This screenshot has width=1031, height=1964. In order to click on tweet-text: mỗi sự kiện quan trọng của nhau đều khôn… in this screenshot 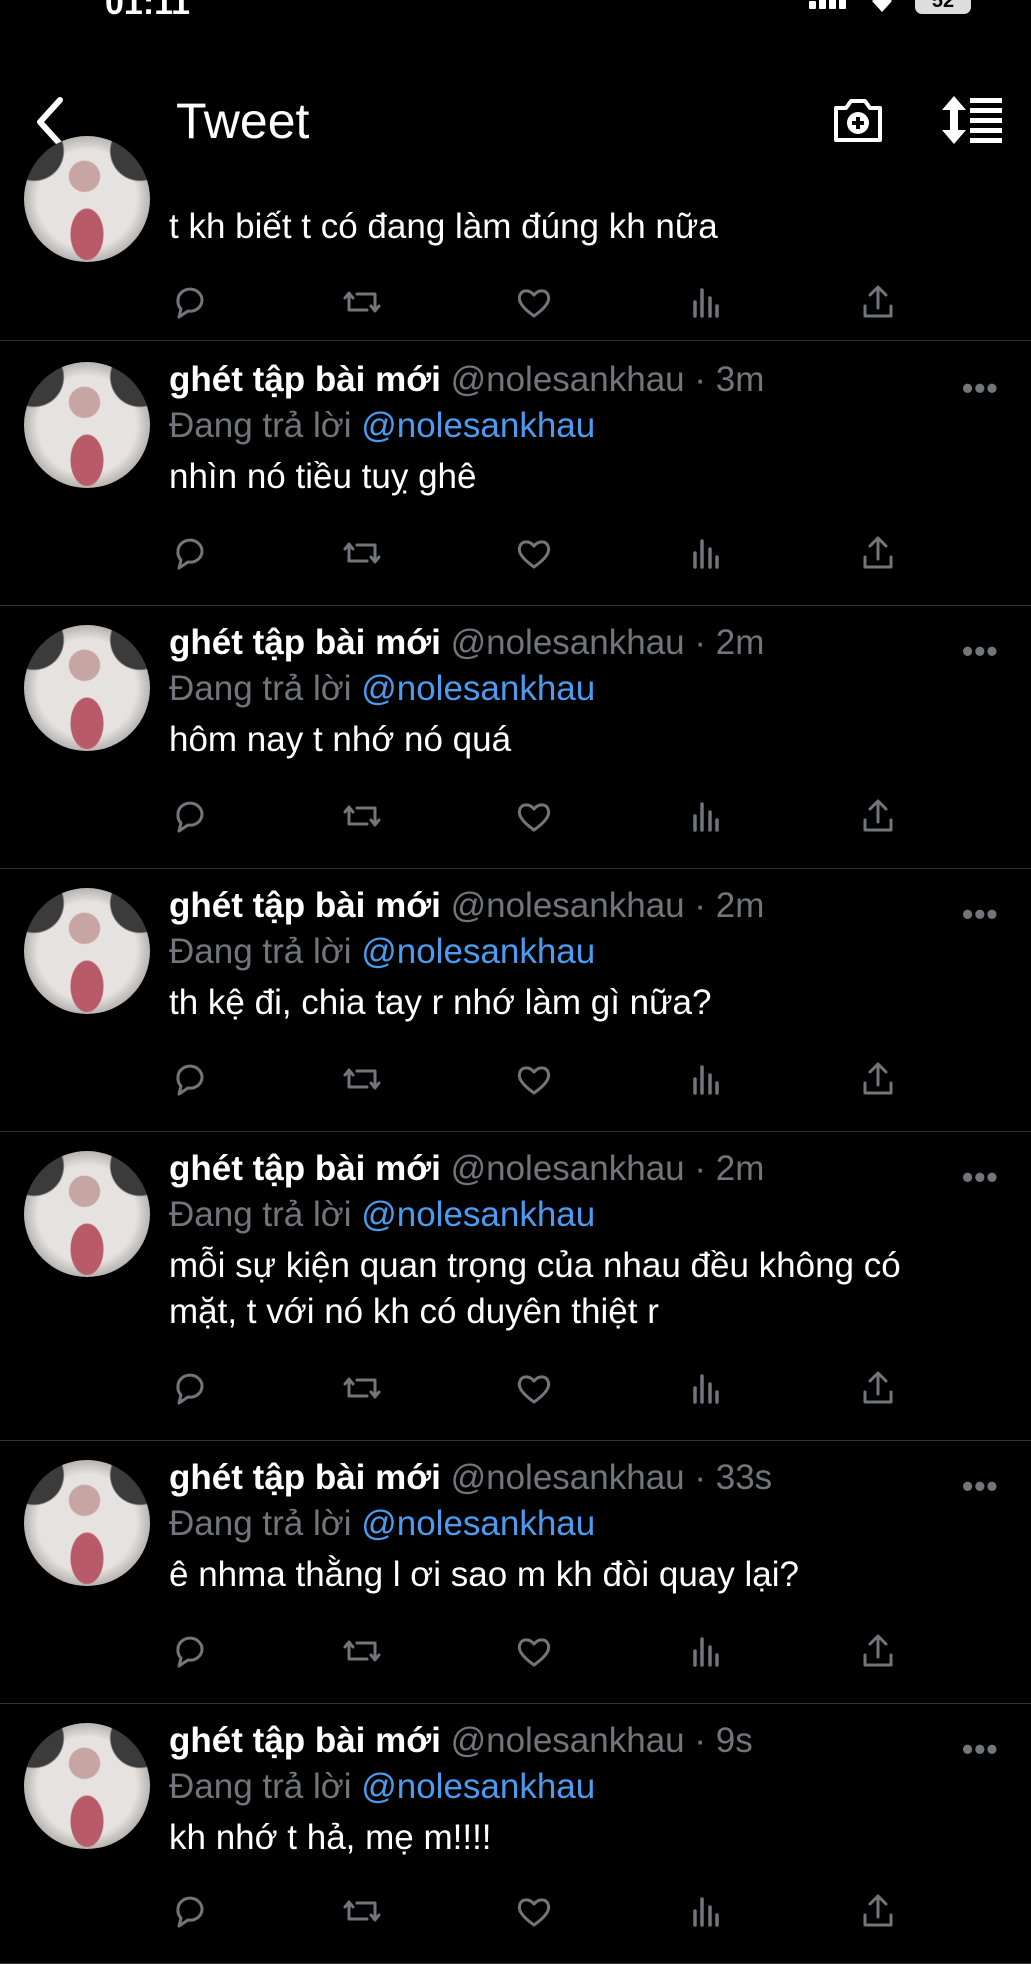, I will do `click(535, 1288)`.